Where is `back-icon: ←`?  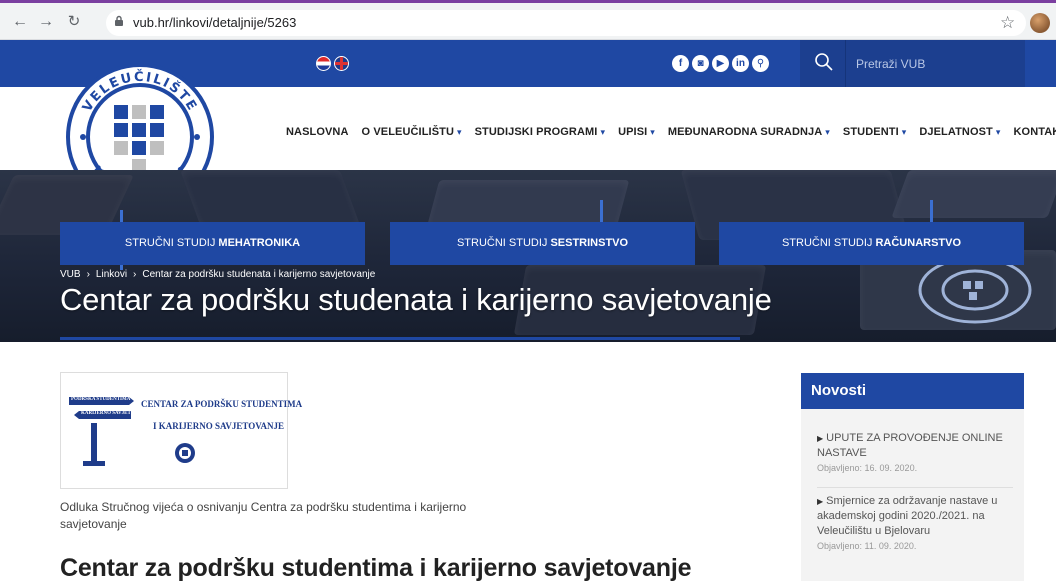 back-icon: ← is located at coordinates (20, 22).